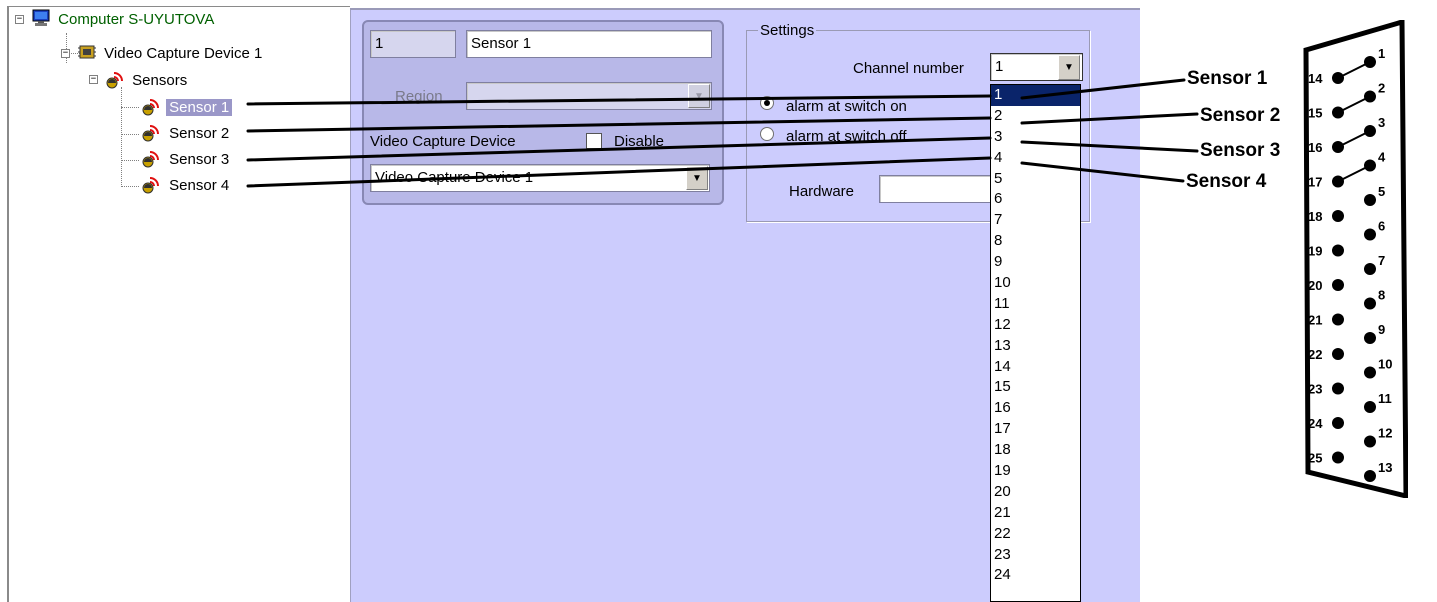 Image resolution: width=1437 pixels, height=602 pixels. I want to click on tree-item-sensor-4: Sensor 4, so click(186, 184).